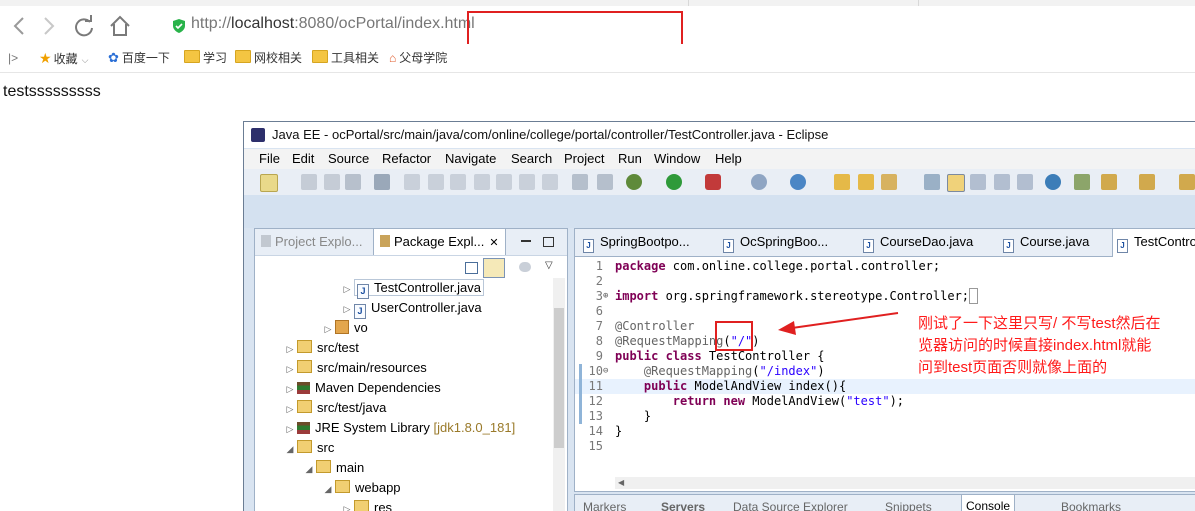 The width and height of the screenshot is (1195, 511). Describe the element at coordinates (584, 158) in the screenshot. I see `menu-project: Project` at that location.